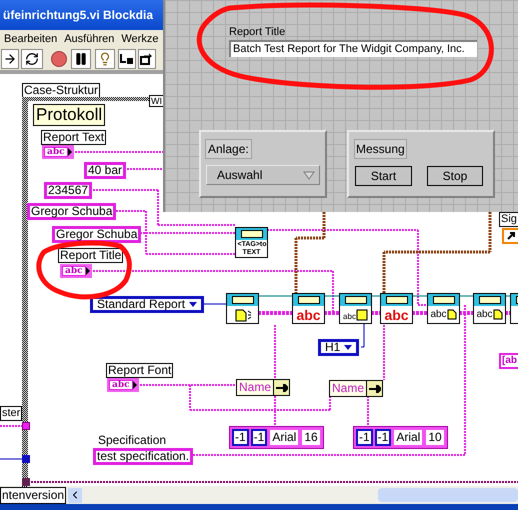  Describe the element at coordinates (143, 456) in the screenshot. I see `string-constant: test specification.` at that location.